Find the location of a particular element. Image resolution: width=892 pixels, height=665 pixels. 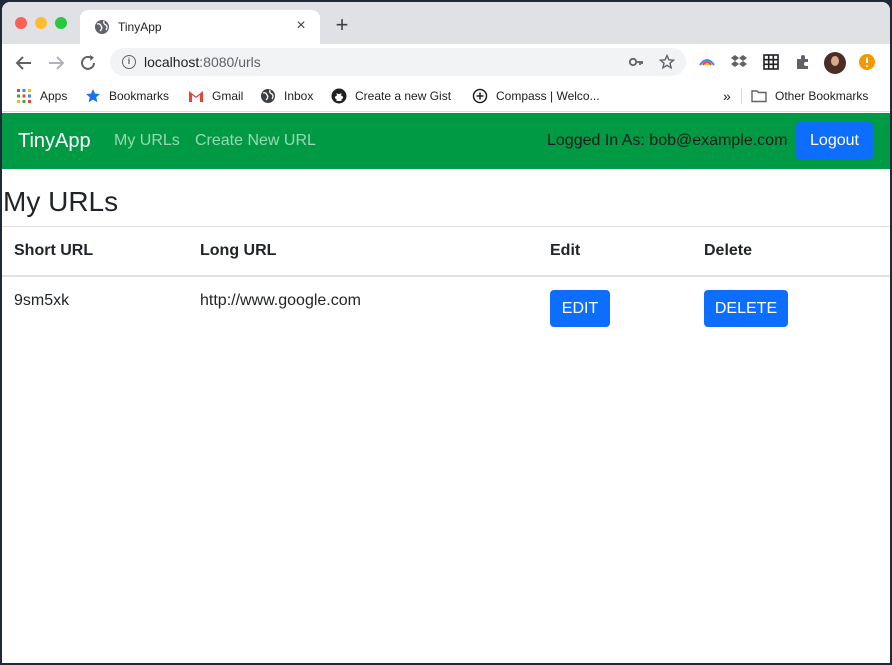

table-header-divider is located at coordinates (446, 276).